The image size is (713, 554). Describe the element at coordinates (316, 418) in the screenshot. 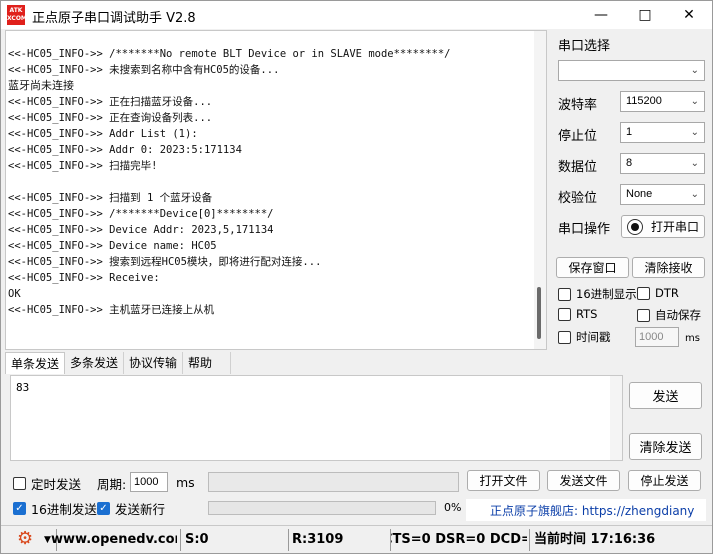

I see `send-text-area: 83` at that location.